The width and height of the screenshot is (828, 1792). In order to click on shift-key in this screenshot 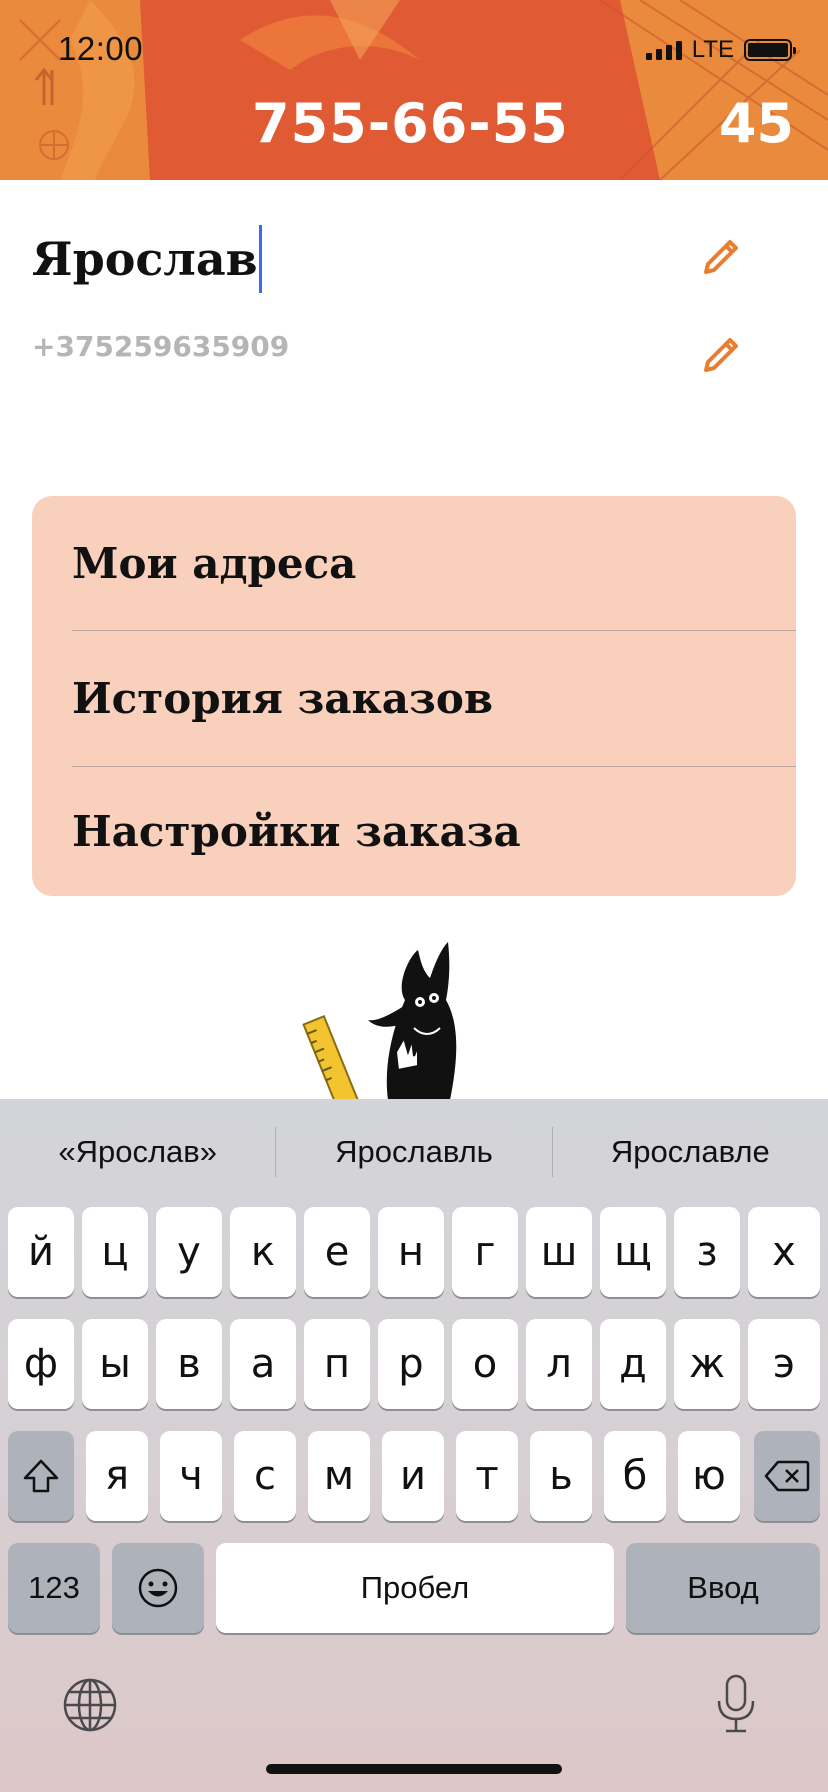, I will do `click(41, 1476)`.